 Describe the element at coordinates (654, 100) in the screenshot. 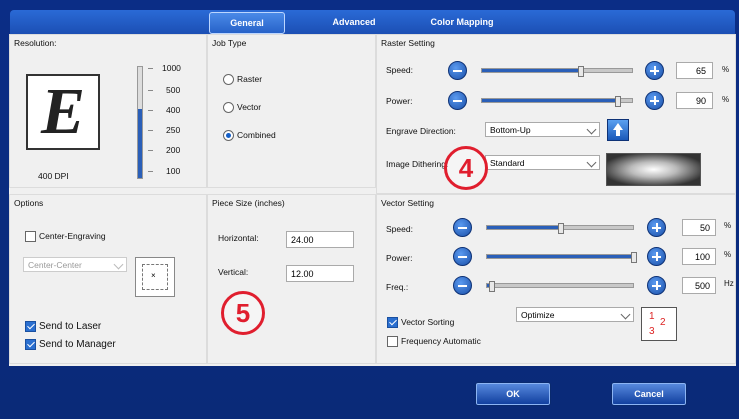

I see `raster-power-plus-button` at that location.